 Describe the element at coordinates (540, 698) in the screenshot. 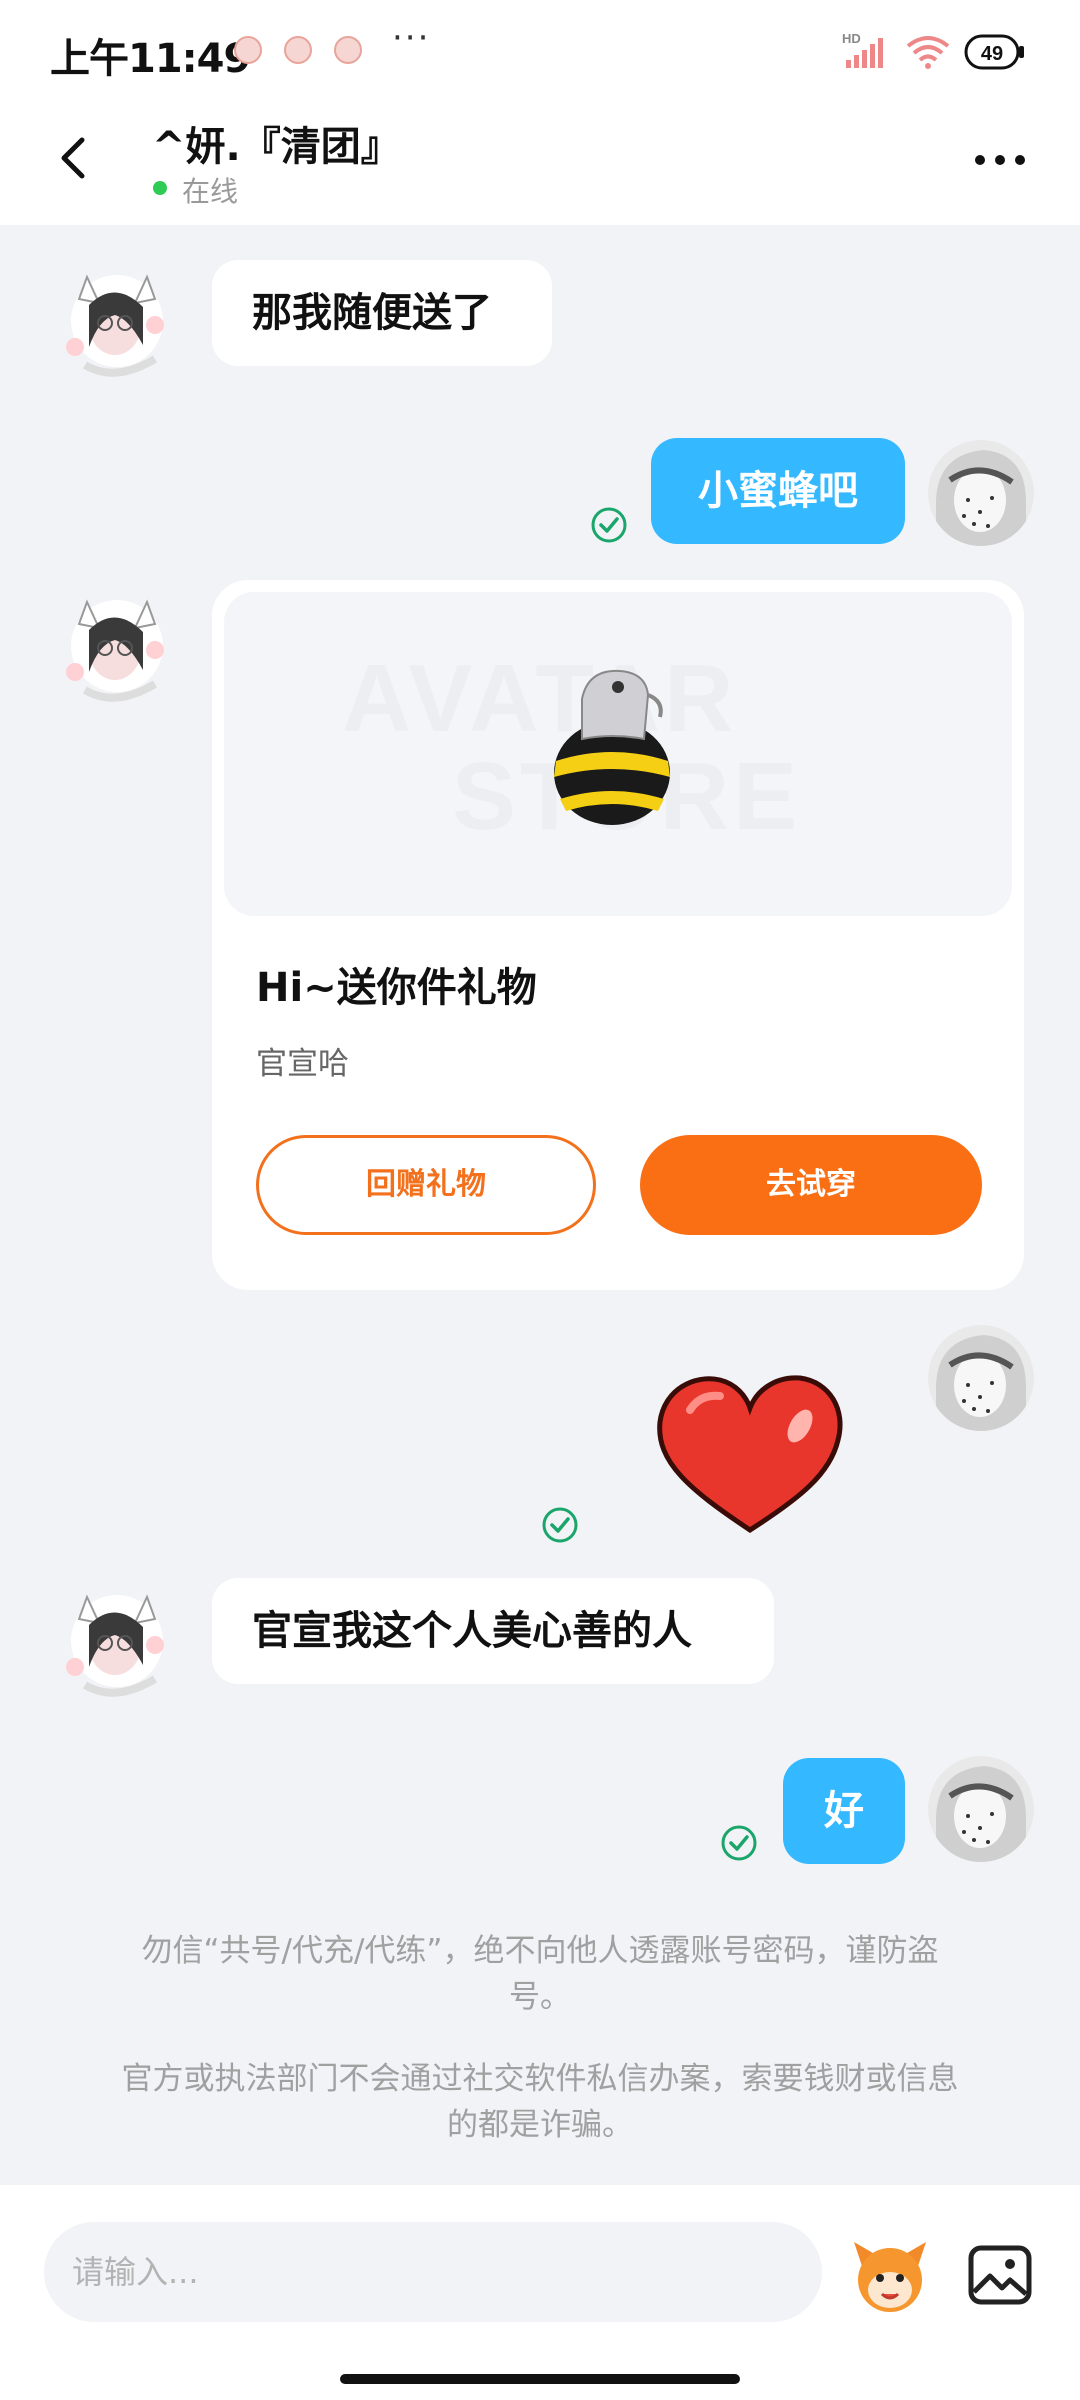

I see `watermark-text: AVATAR` at that location.